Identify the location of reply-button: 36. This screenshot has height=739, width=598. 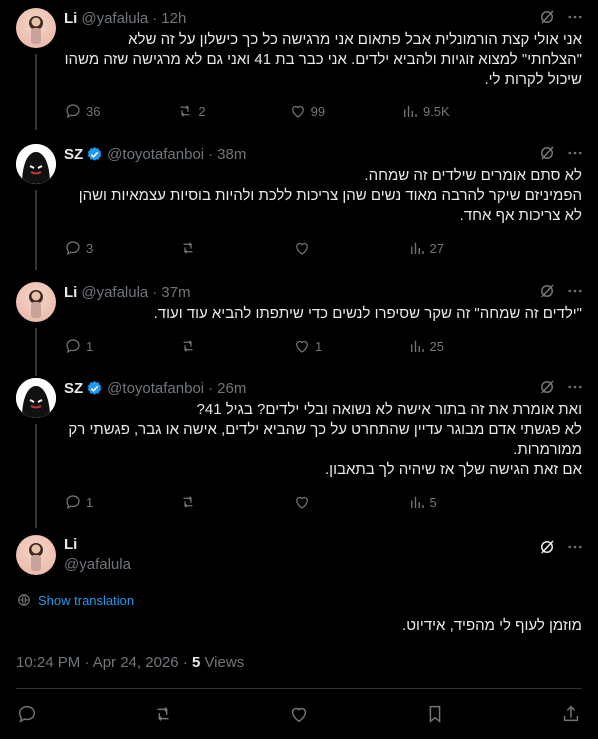
(84, 111).